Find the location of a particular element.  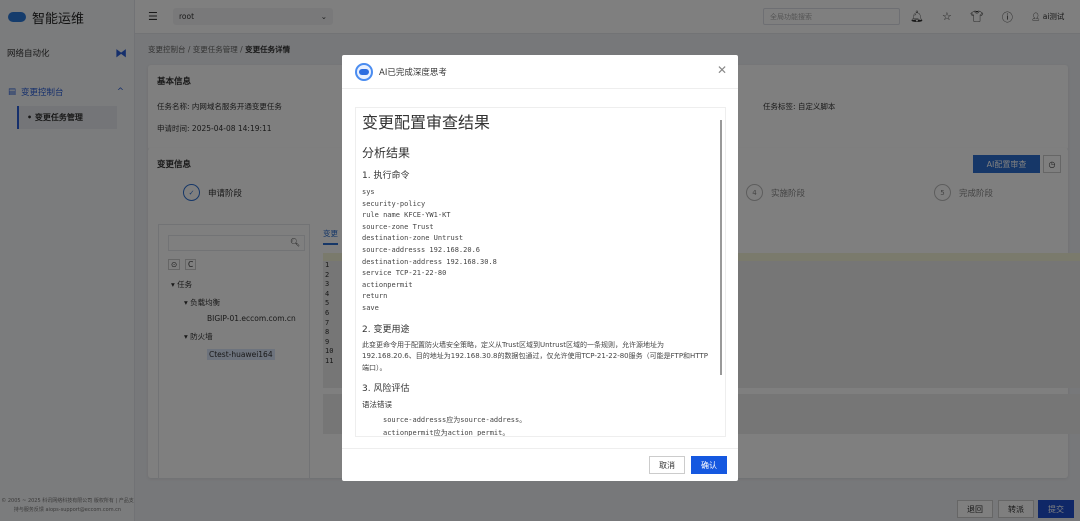

result-heading: 变更配置审查结果 is located at coordinates (426, 122).